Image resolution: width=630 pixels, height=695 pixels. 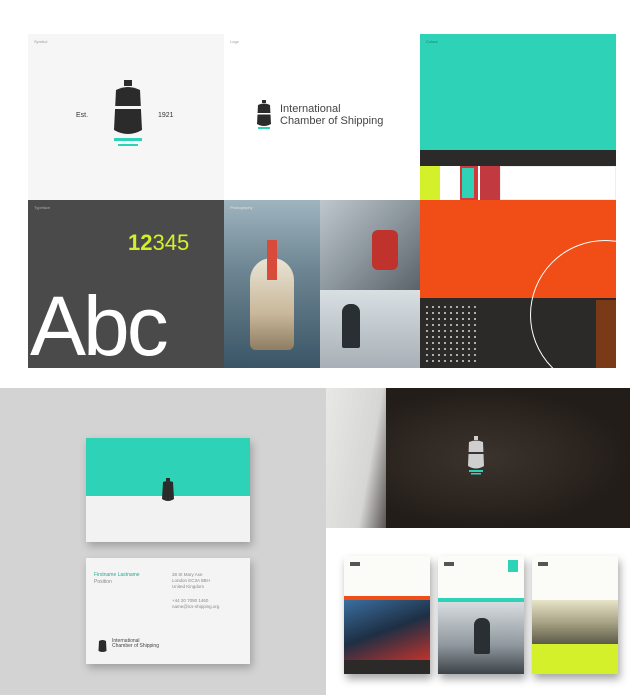 I want to click on booklet-3-photo, so click(x=575, y=622).